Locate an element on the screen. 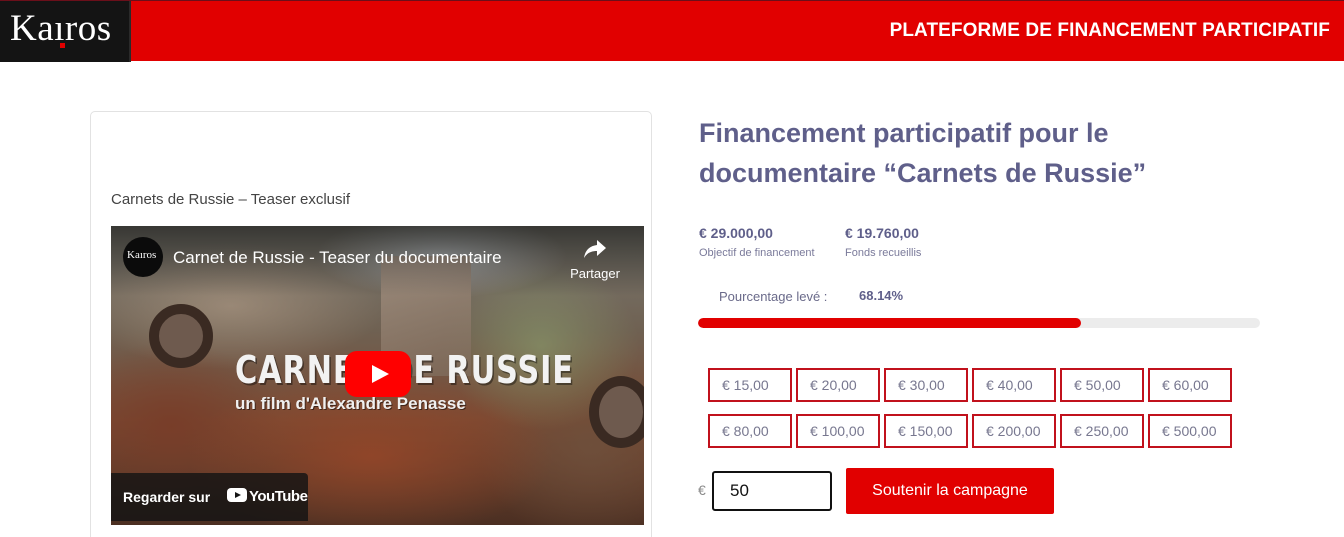  support-campaign-button: Soutenir la campagne is located at coordinates (950, 491).